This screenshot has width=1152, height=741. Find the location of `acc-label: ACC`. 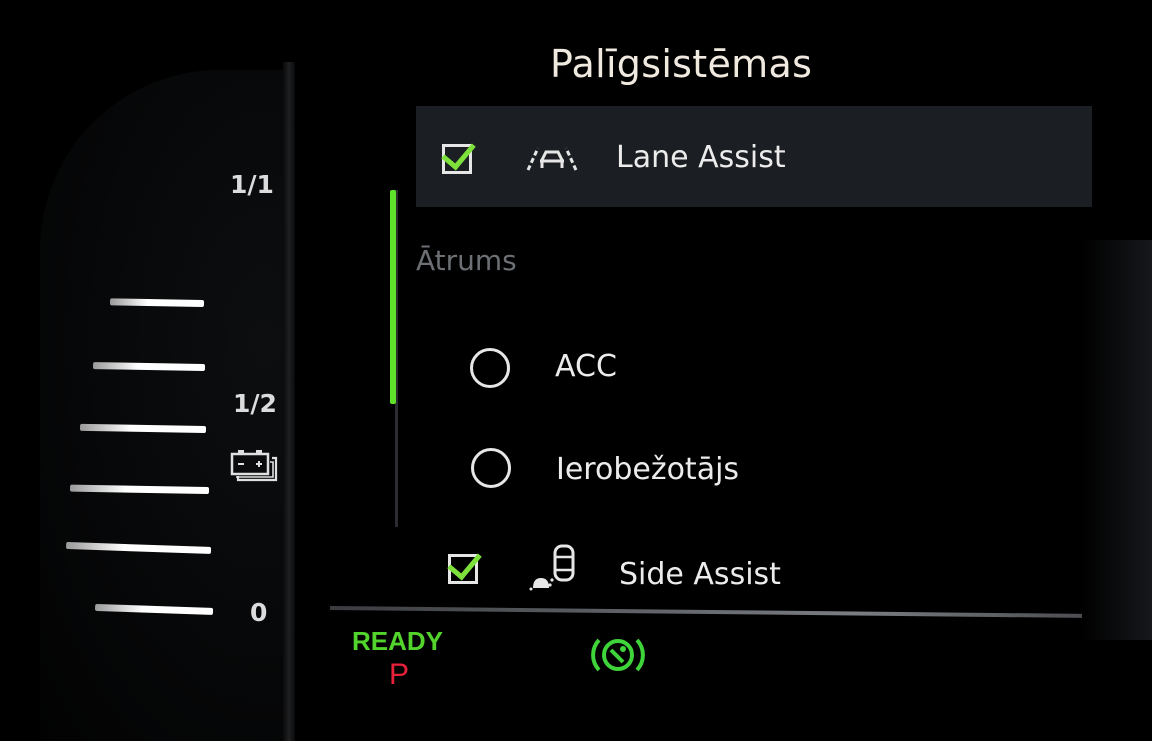

acc-label: ACC is located at coordinates (586, 366).